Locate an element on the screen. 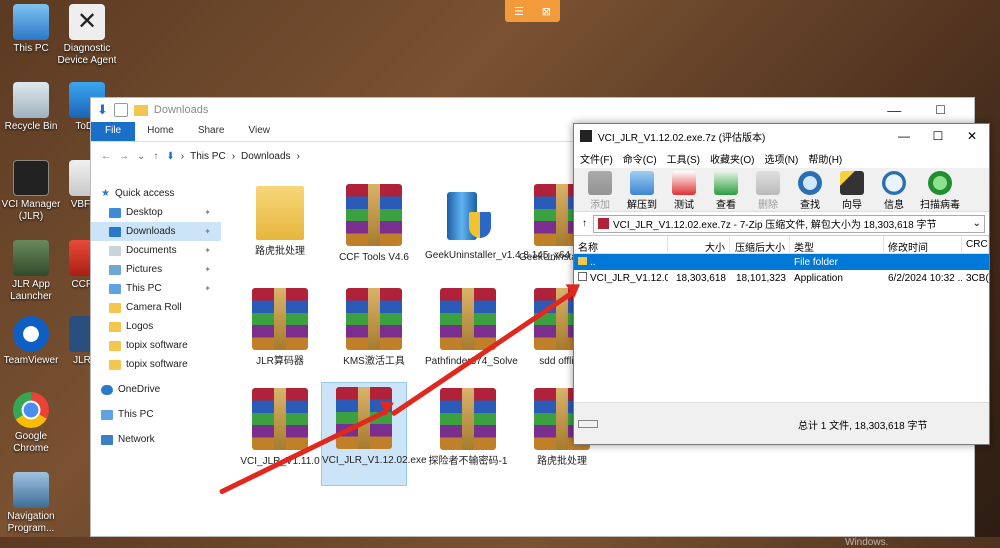 The image size is (1000, 548). desktop-icon-recycle-bin: Recycle Bin is located at coordinates (31, 107).